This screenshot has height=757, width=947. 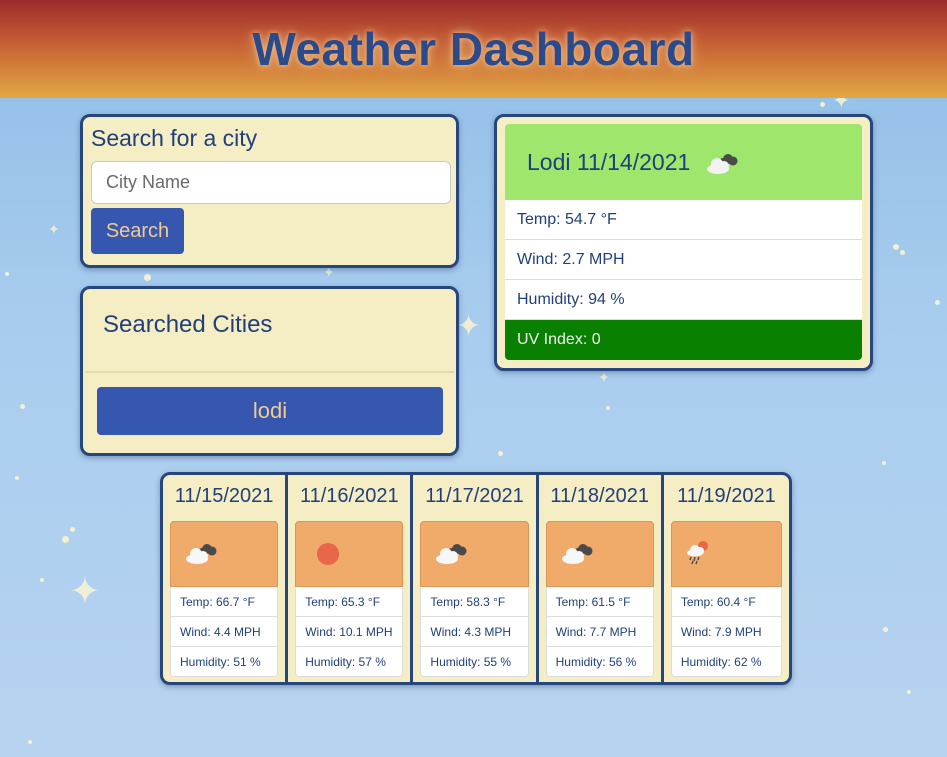 What do you see at coordinates (349, 496) in the screenshot?
I see `forecast-date: 11/16/2021` at bounding box center [349, 496].